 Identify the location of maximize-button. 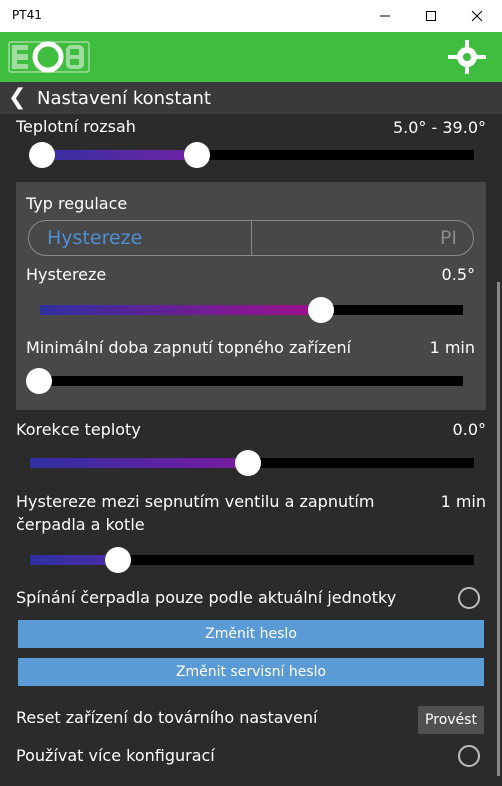
(431, 16).